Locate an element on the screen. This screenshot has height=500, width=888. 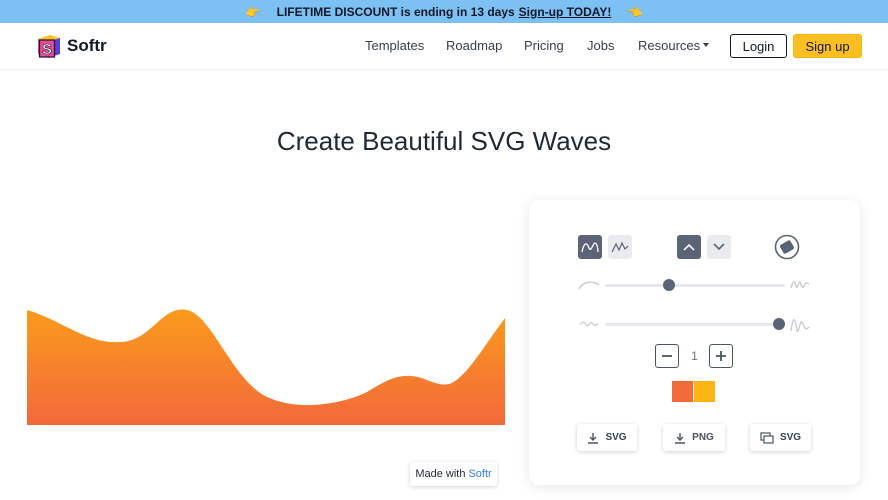
low-amplitude-icon is located at coordinates (589, 324).